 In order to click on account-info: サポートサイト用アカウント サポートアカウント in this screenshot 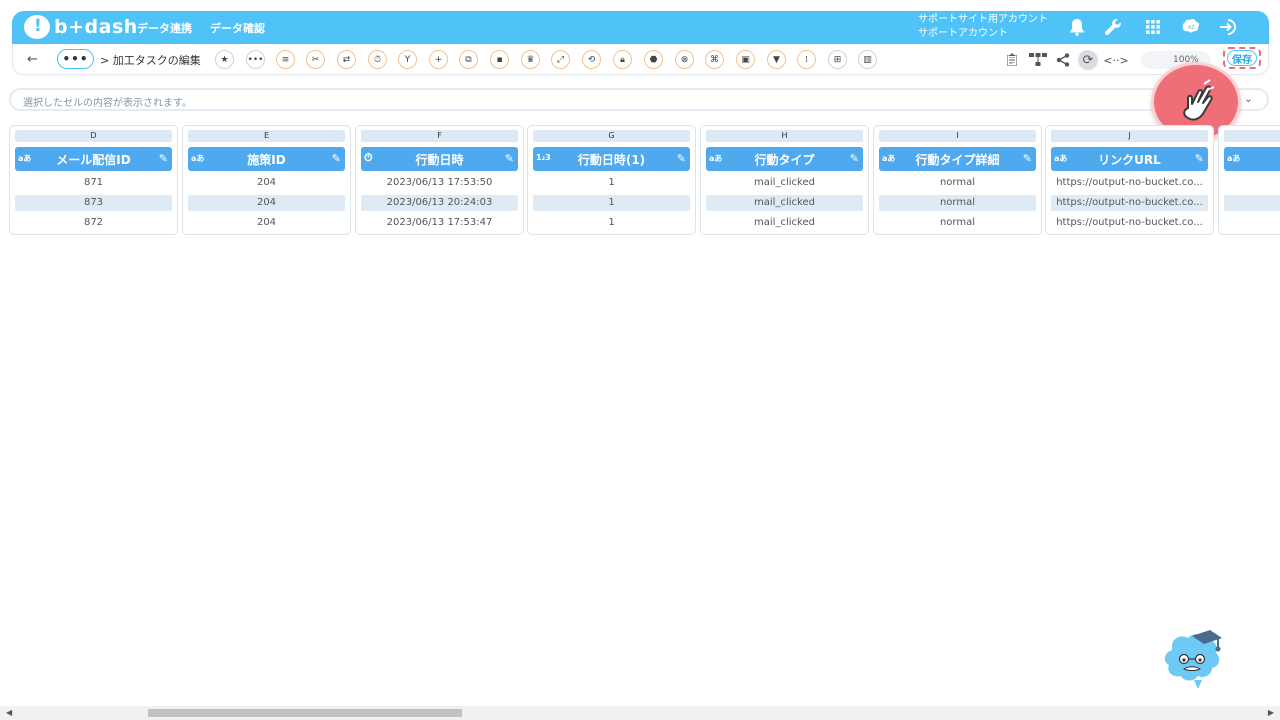, I will do `click(983, 27)`.